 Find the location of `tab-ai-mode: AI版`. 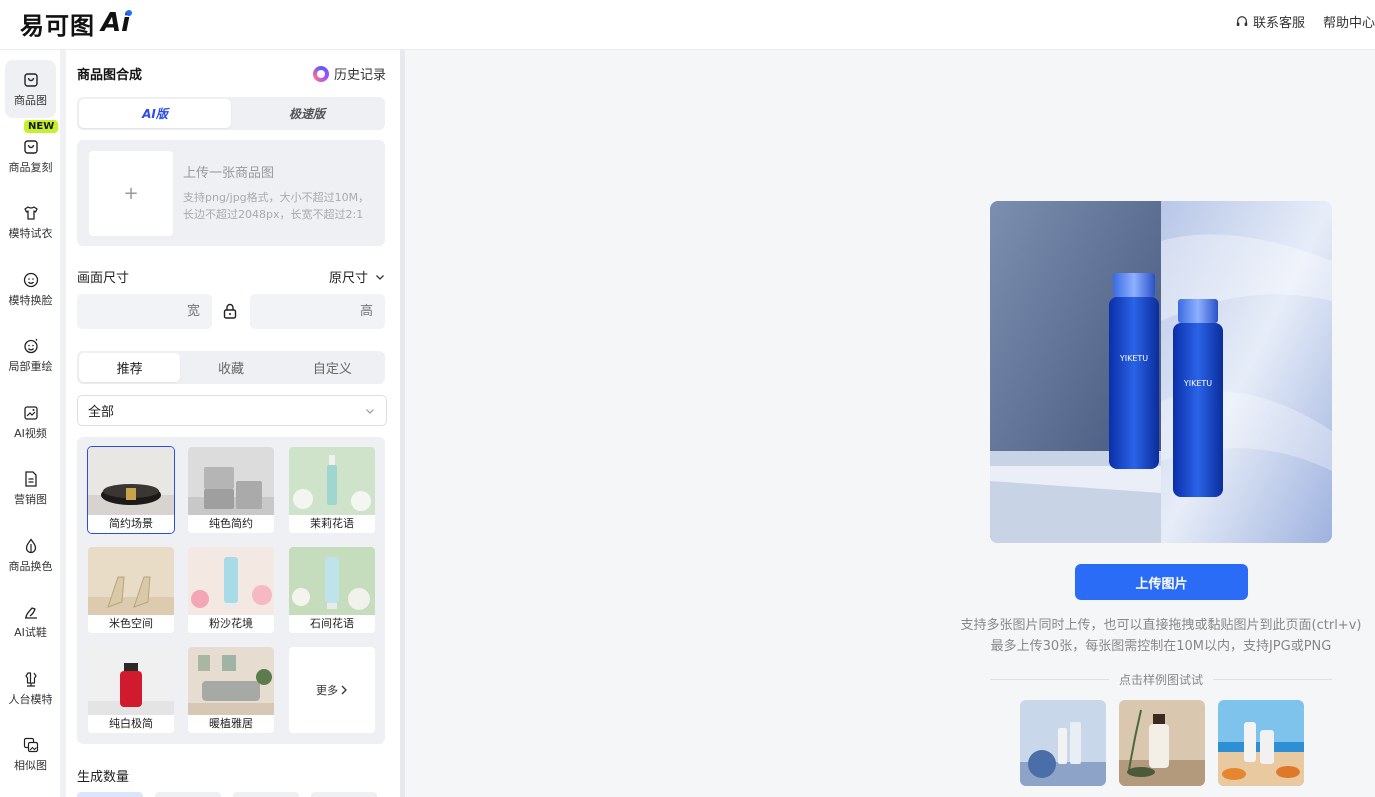

tab-ai-mode: AI版 is located at coordinates (155, 113).